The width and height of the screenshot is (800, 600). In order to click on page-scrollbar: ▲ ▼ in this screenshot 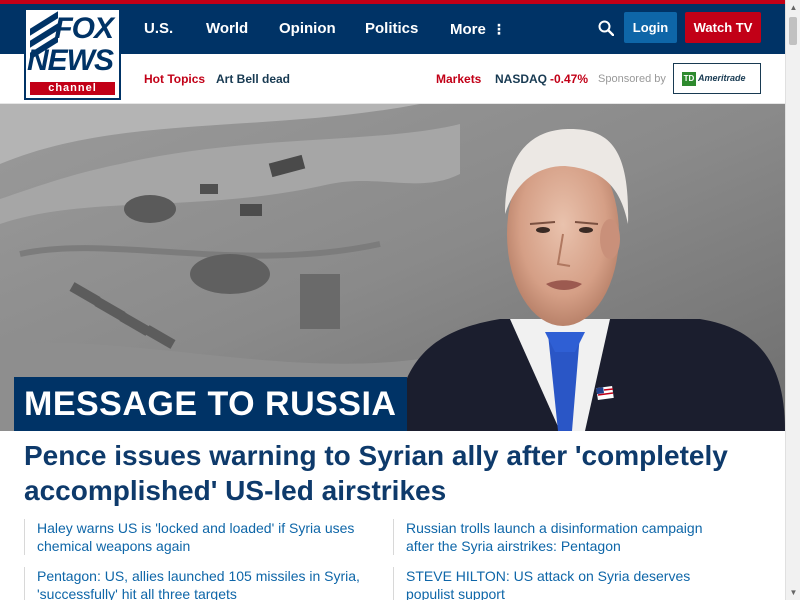, I will do `click(792, 300)`.